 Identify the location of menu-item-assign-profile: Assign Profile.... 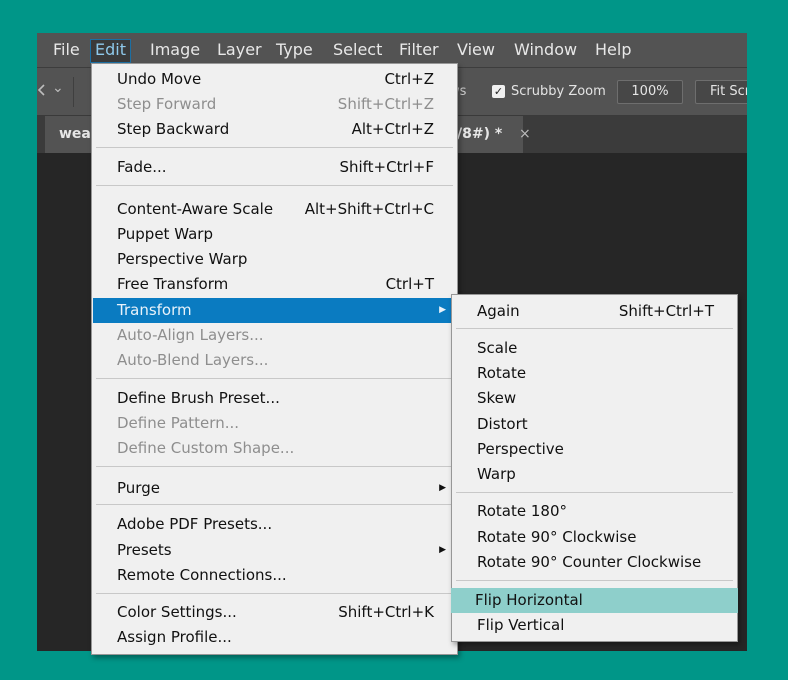
(274, 637).